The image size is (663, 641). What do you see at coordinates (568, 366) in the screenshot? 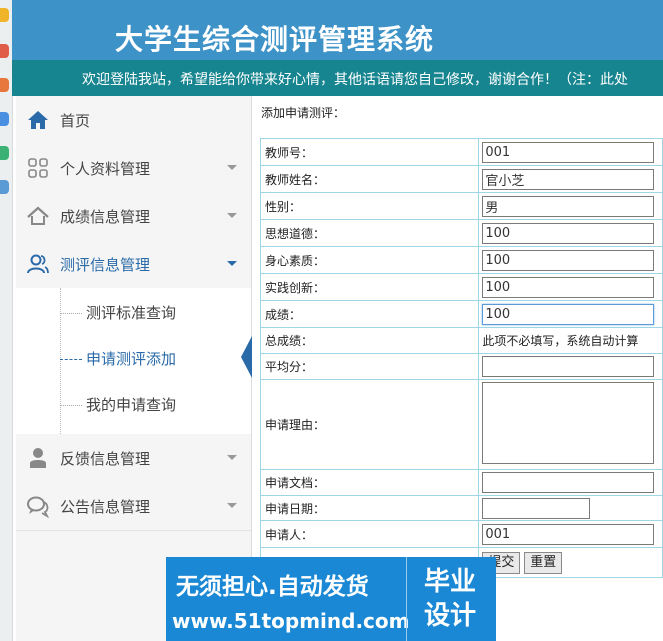
I see `average-score-input` at bounding box center [568, 366].